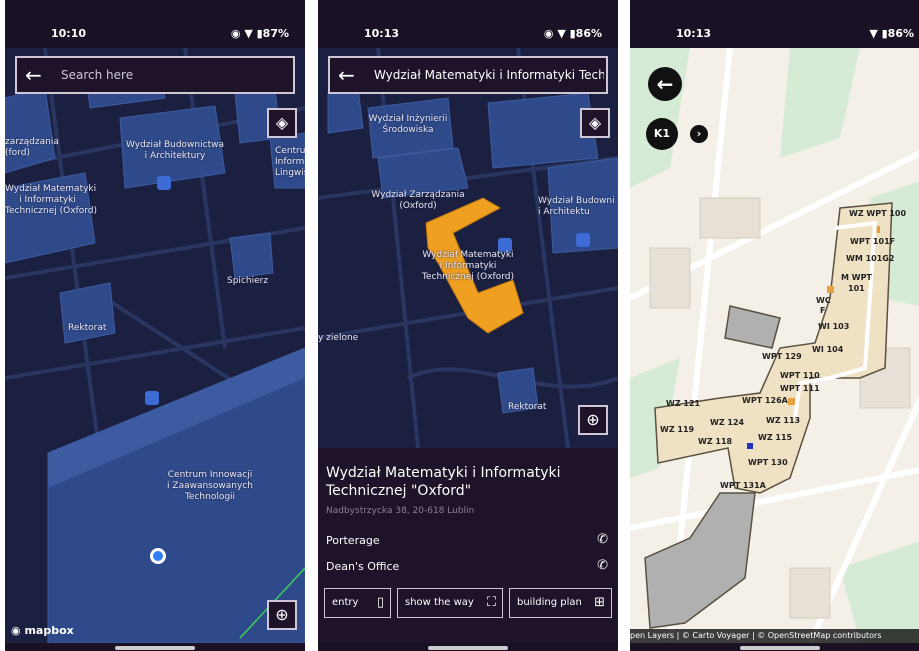 This screenshot has width=919, height=651. What do you see at coordinates (439, 602) in the screenshot?
I see `show-the-way-label: show the way` at bounding box center [439, 602].